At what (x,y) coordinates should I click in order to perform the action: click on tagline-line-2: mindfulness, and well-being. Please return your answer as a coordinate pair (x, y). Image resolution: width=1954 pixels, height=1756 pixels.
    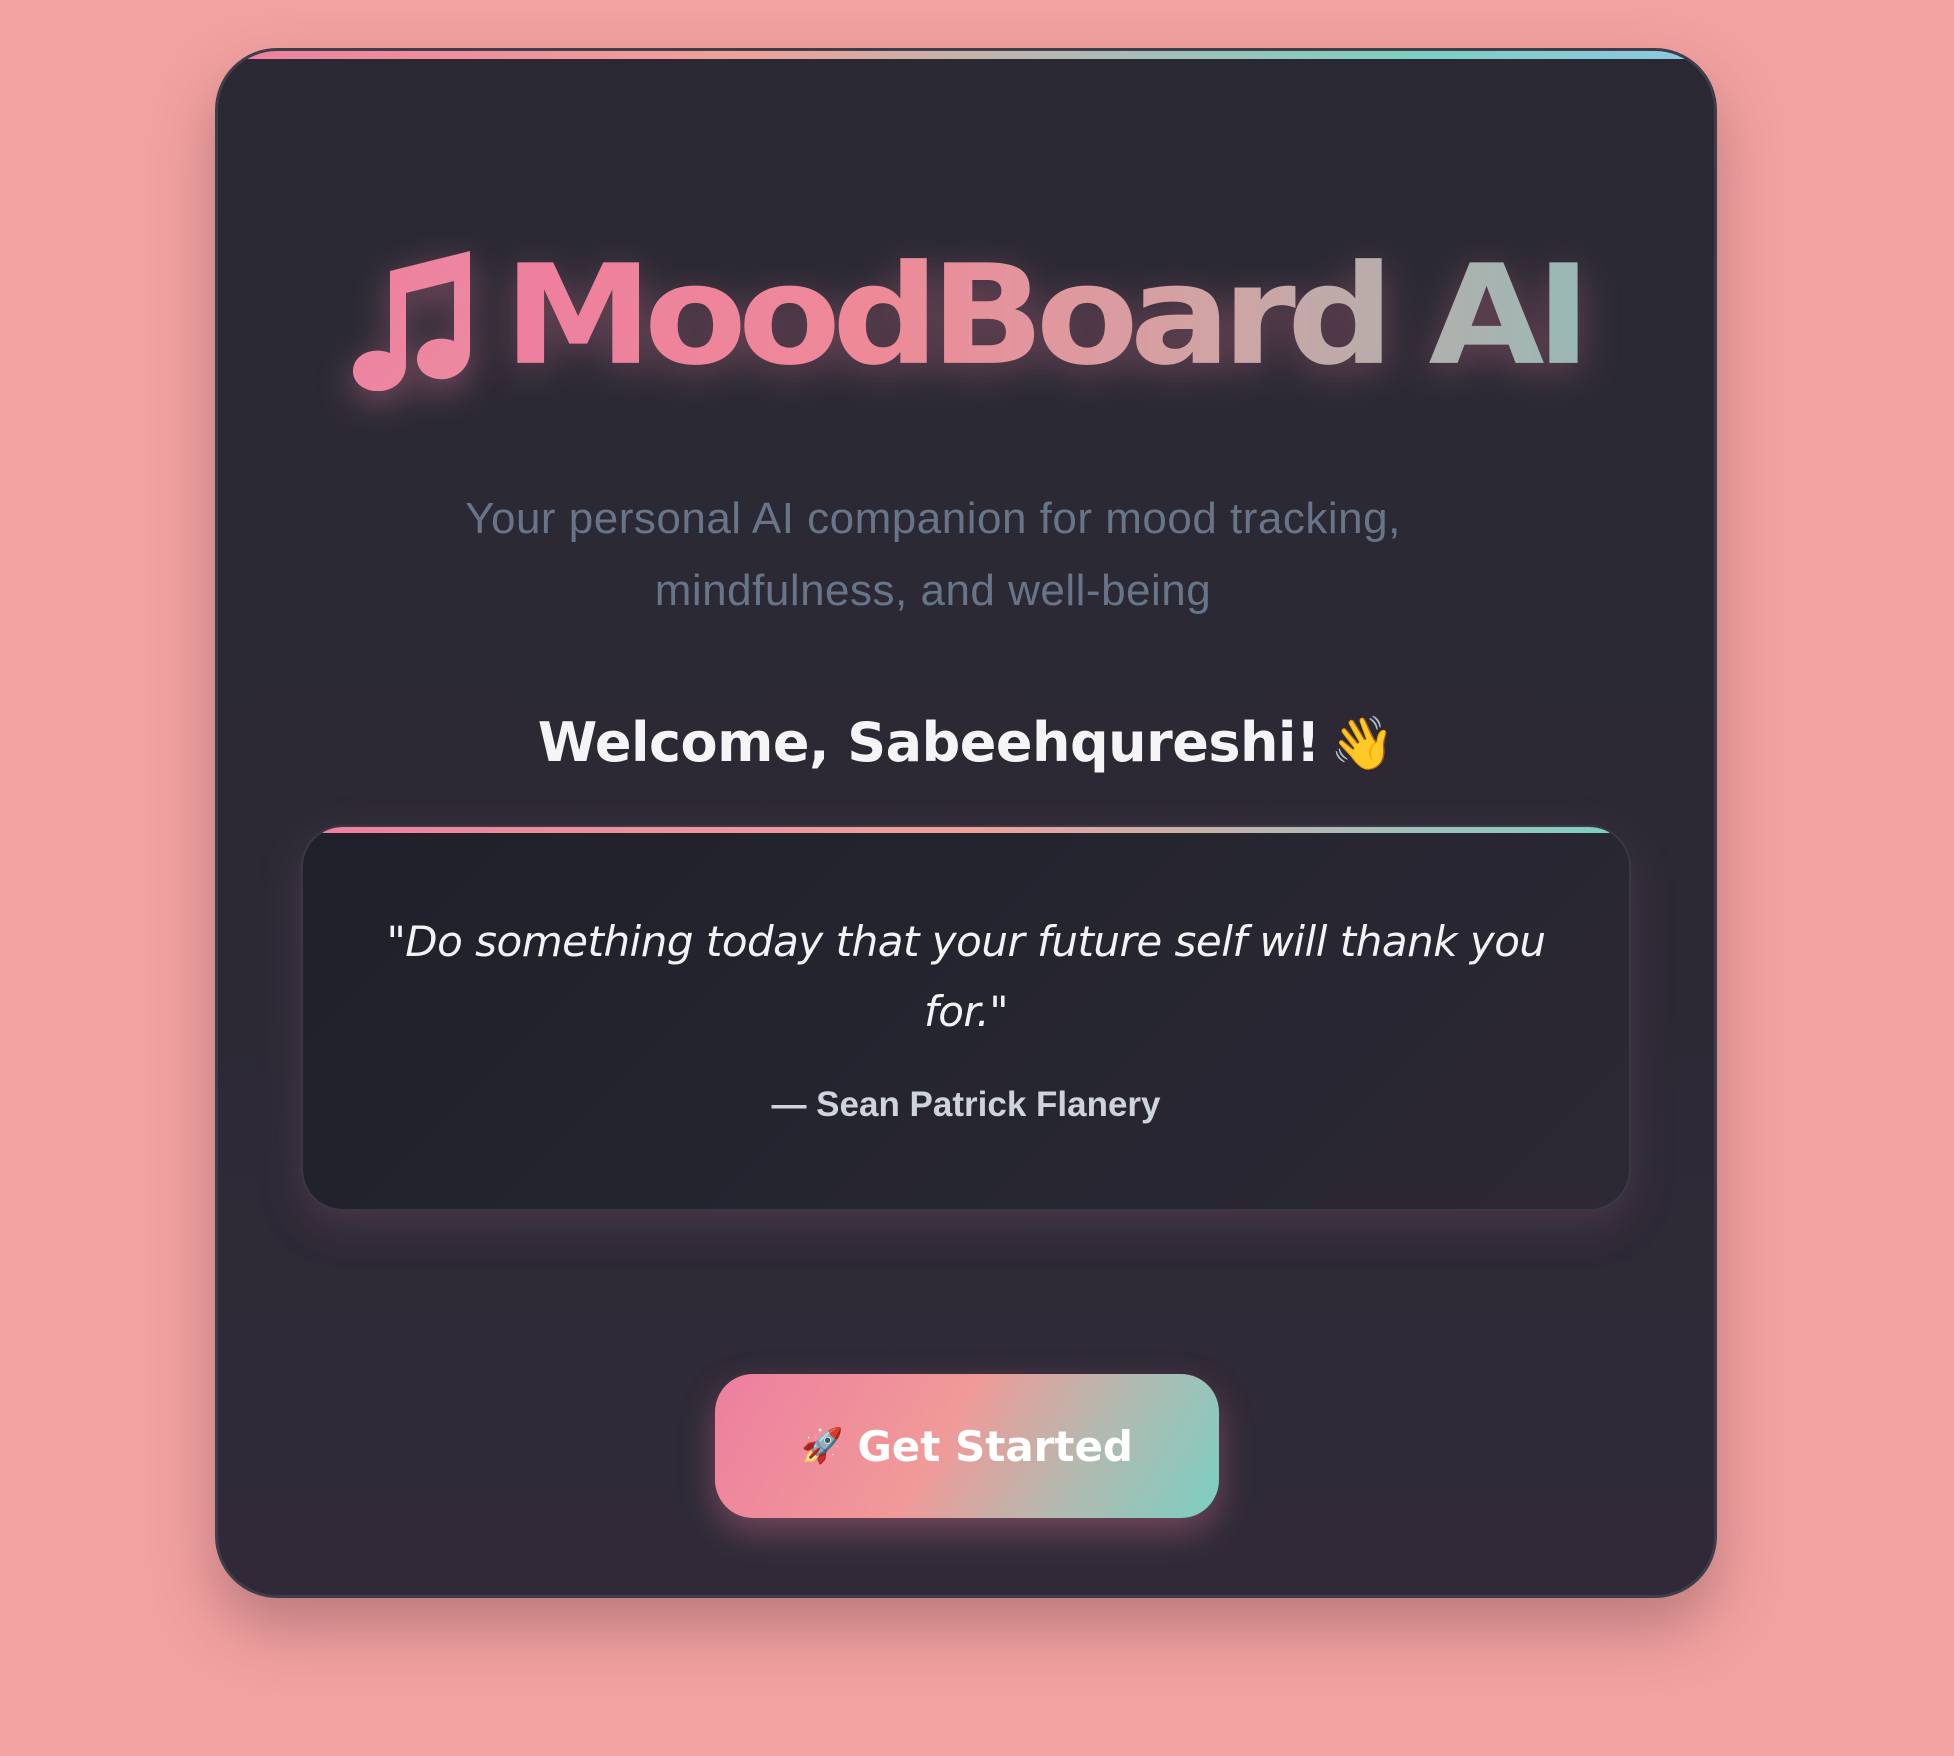
    Looking at the image, I should click on (933, 590).